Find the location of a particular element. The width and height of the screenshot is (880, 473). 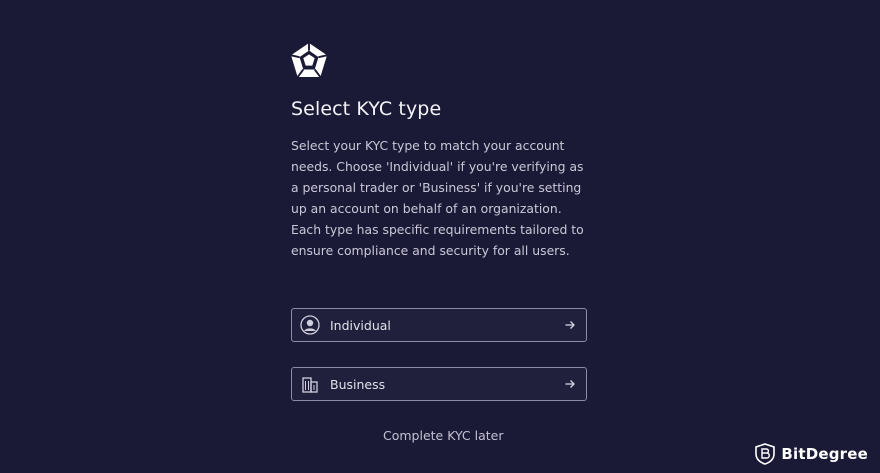

individual-option-button: Individual is located at coordinates (439, 325).